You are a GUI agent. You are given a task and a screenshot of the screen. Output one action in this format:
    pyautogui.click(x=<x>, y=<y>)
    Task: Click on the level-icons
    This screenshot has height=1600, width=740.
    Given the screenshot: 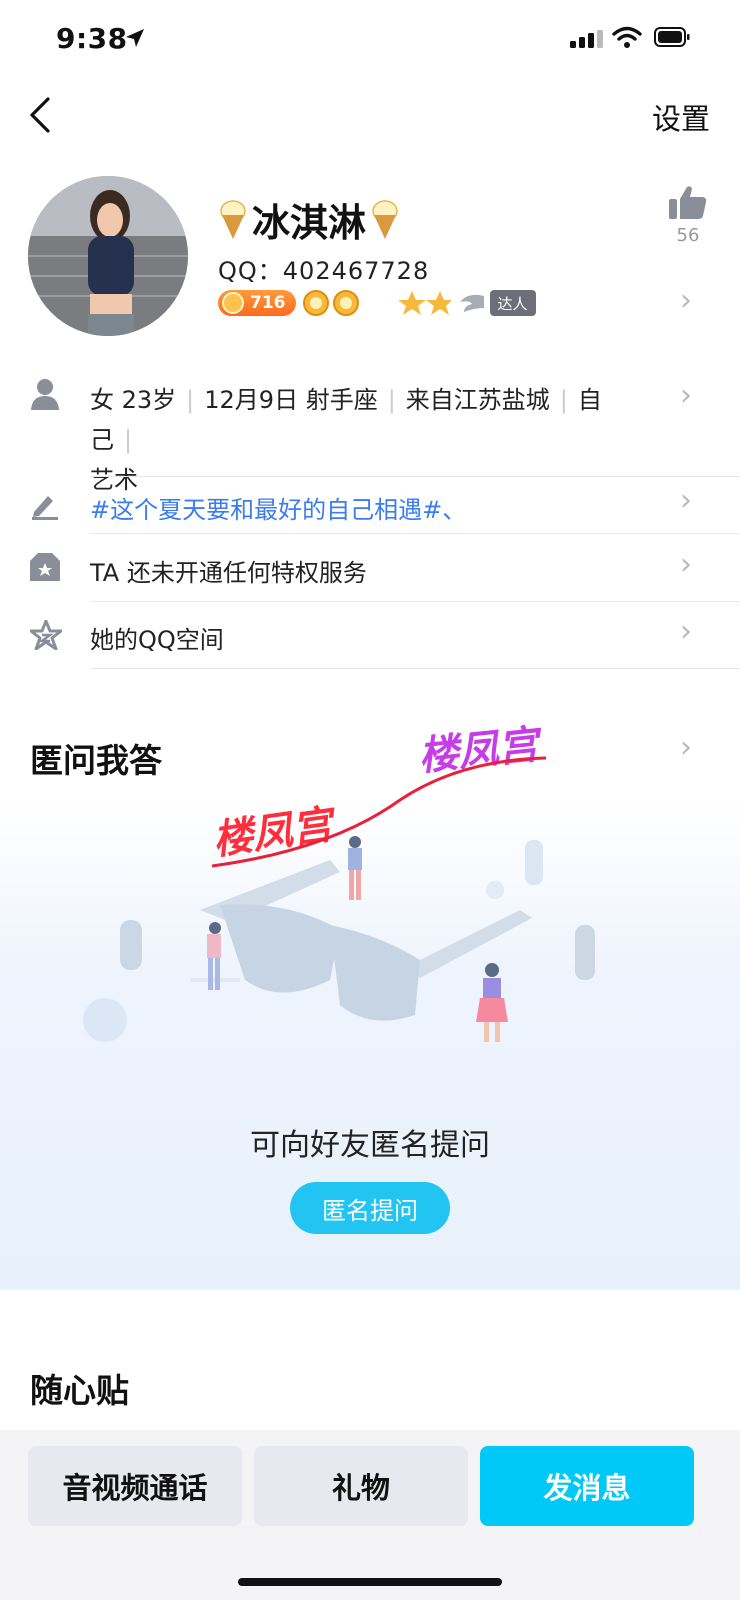 What is the action you would take?
    pyautogui.click(x=377, y=303)
    